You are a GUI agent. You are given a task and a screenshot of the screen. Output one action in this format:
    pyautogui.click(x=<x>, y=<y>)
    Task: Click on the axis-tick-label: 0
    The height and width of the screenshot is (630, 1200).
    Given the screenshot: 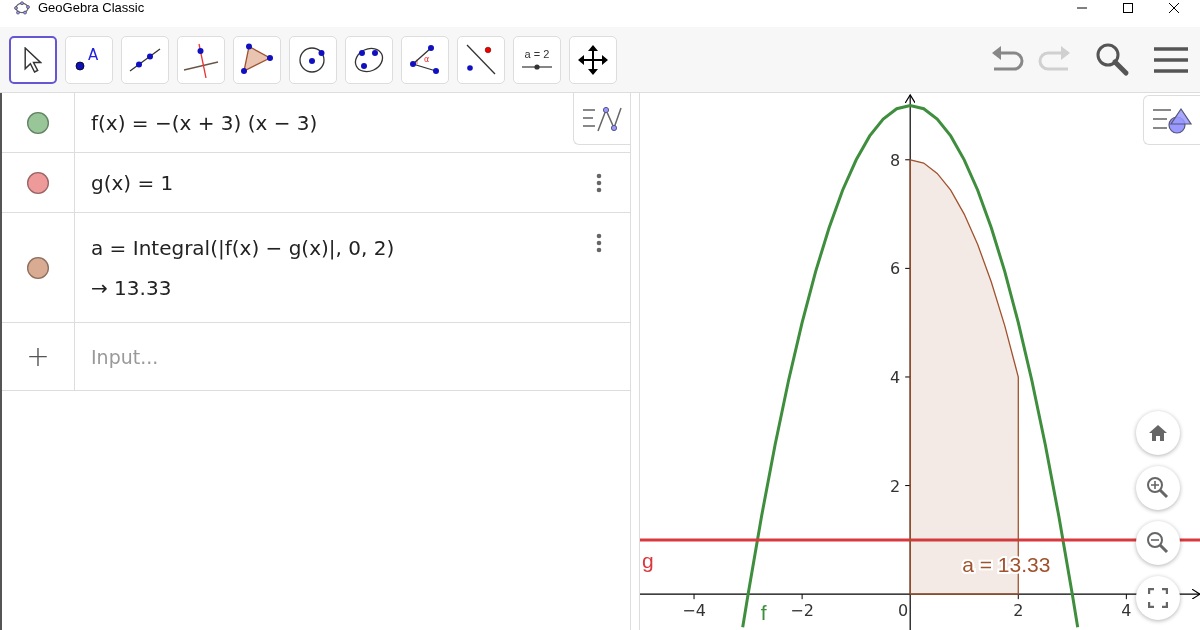 What is the action you would take?
    pyautogui.click(x=903, y=611)
    